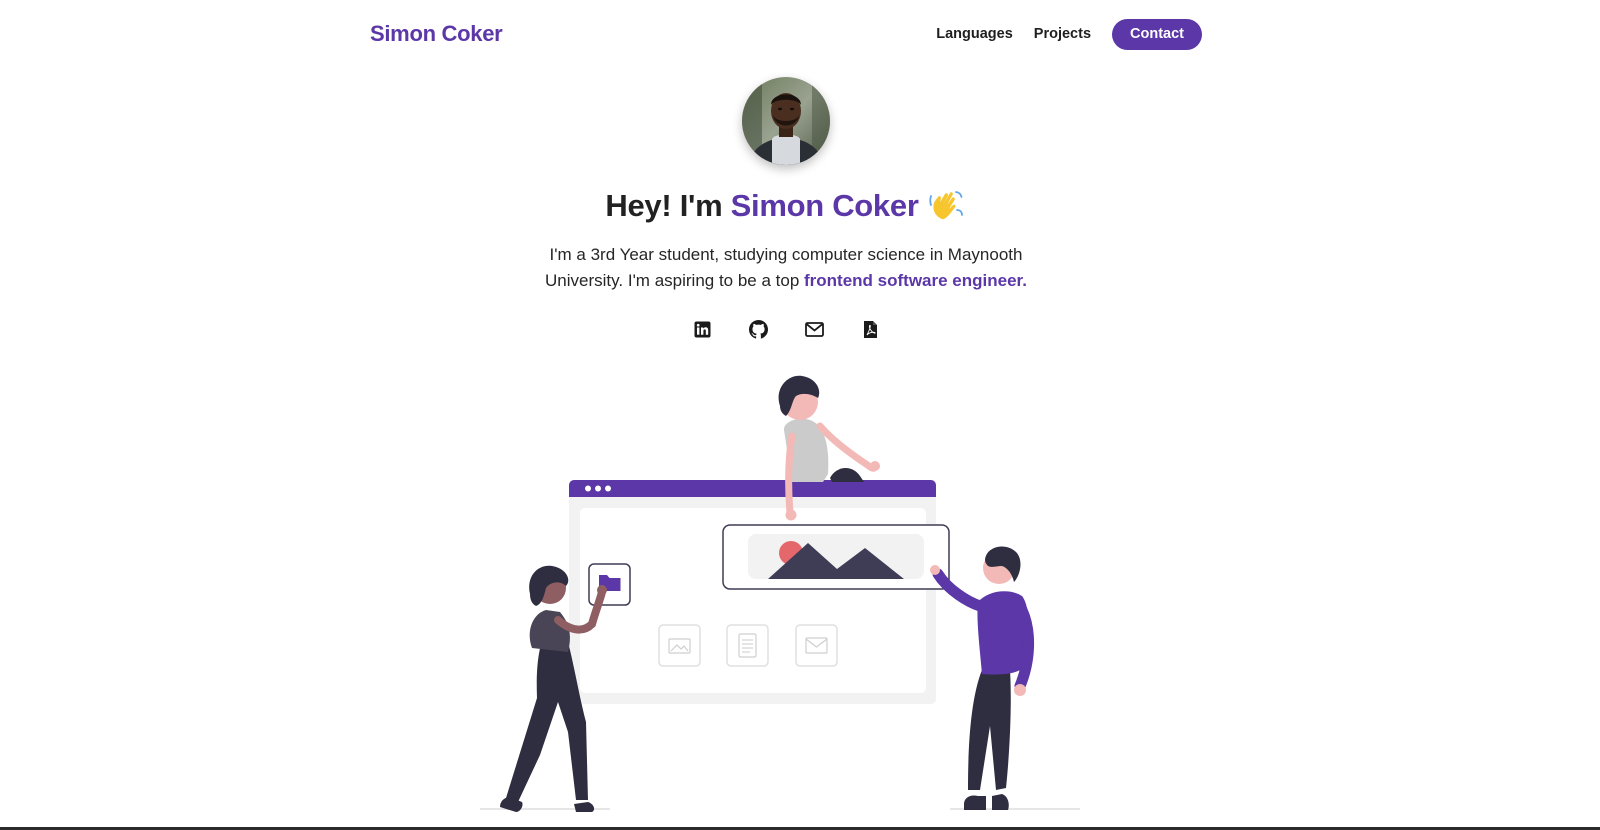  I want to click on hero-greeting: Hey! I'm, so click(668, 205).